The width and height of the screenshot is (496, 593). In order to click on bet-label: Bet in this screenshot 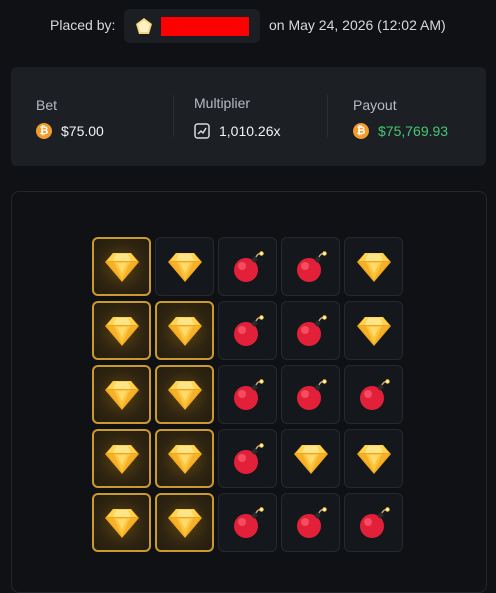, I will do `click(47, 105)`.